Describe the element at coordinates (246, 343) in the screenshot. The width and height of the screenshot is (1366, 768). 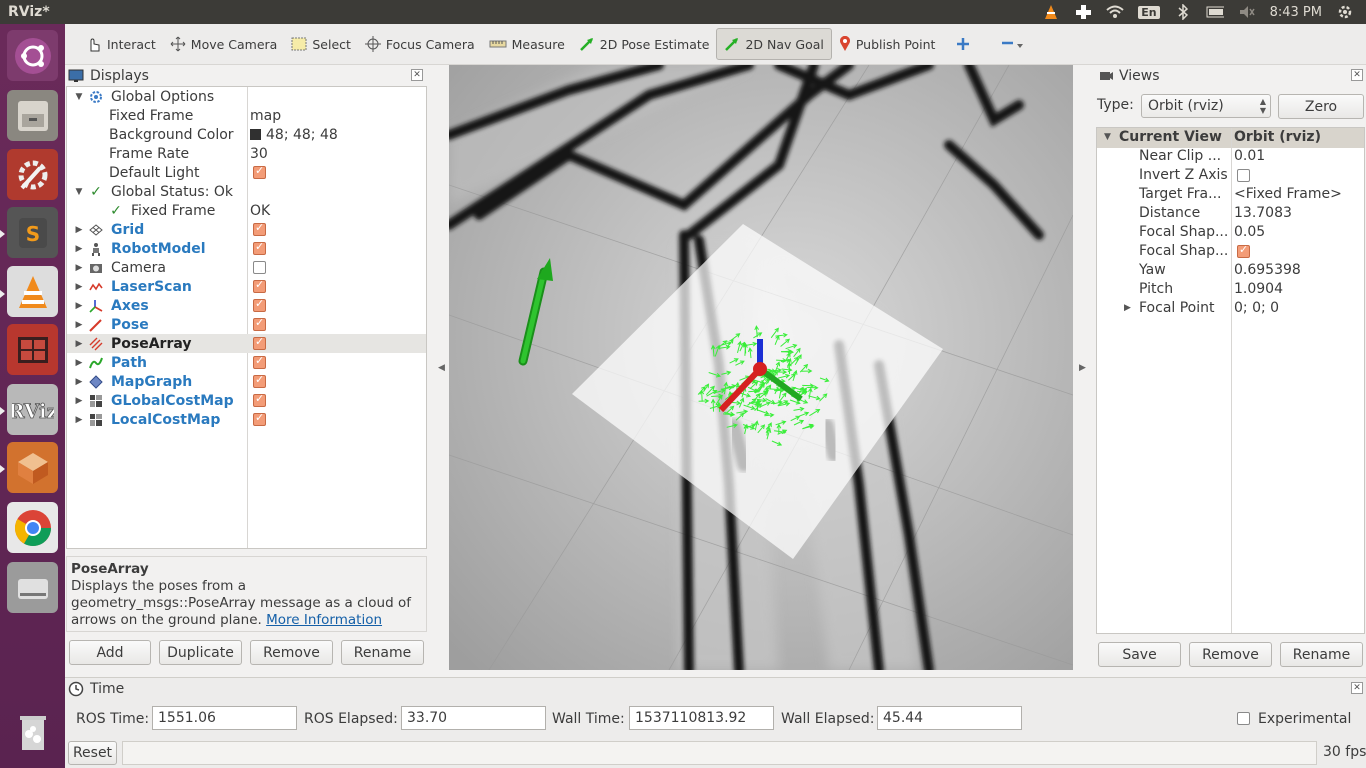
I see `tree-row-posearray: ▶ PoseArray` at that location.